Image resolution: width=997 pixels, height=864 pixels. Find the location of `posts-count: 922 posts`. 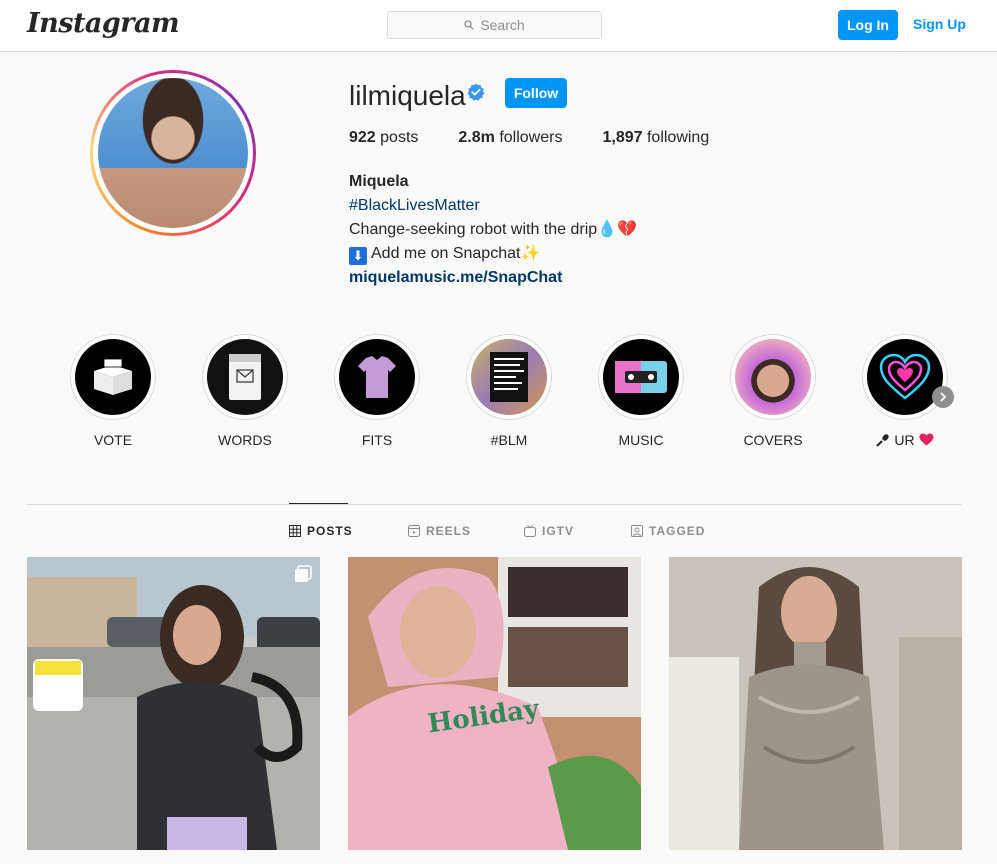

posts-count: 922 posts is located at coordinates (384, 137).